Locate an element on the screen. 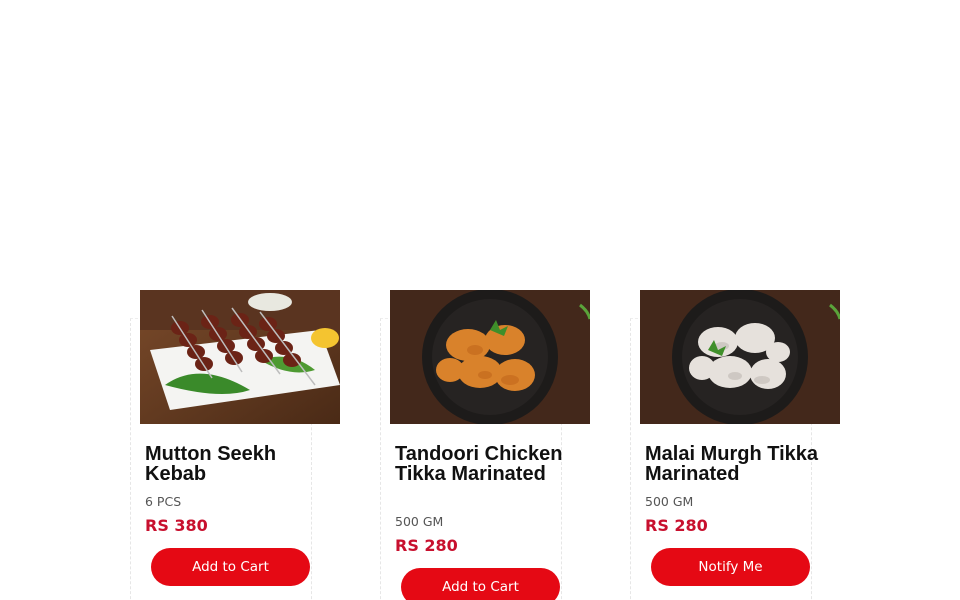 The height and width of the screenshot is (600, 960). product-image-chicken-tikka is located at coordinates (490, 357).